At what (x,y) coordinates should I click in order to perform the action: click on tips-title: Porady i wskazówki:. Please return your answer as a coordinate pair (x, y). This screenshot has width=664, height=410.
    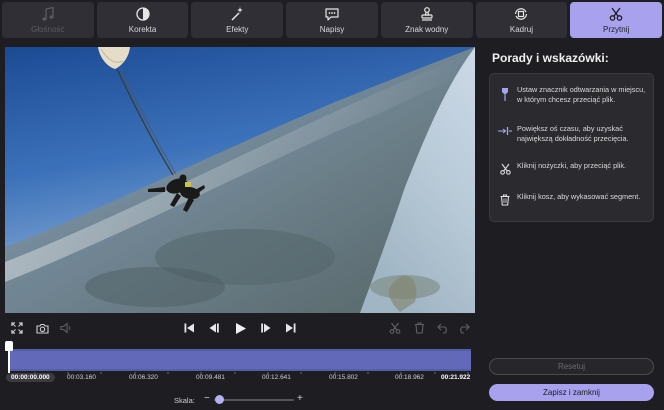
    Looking at the image, I should click on (550, 58).